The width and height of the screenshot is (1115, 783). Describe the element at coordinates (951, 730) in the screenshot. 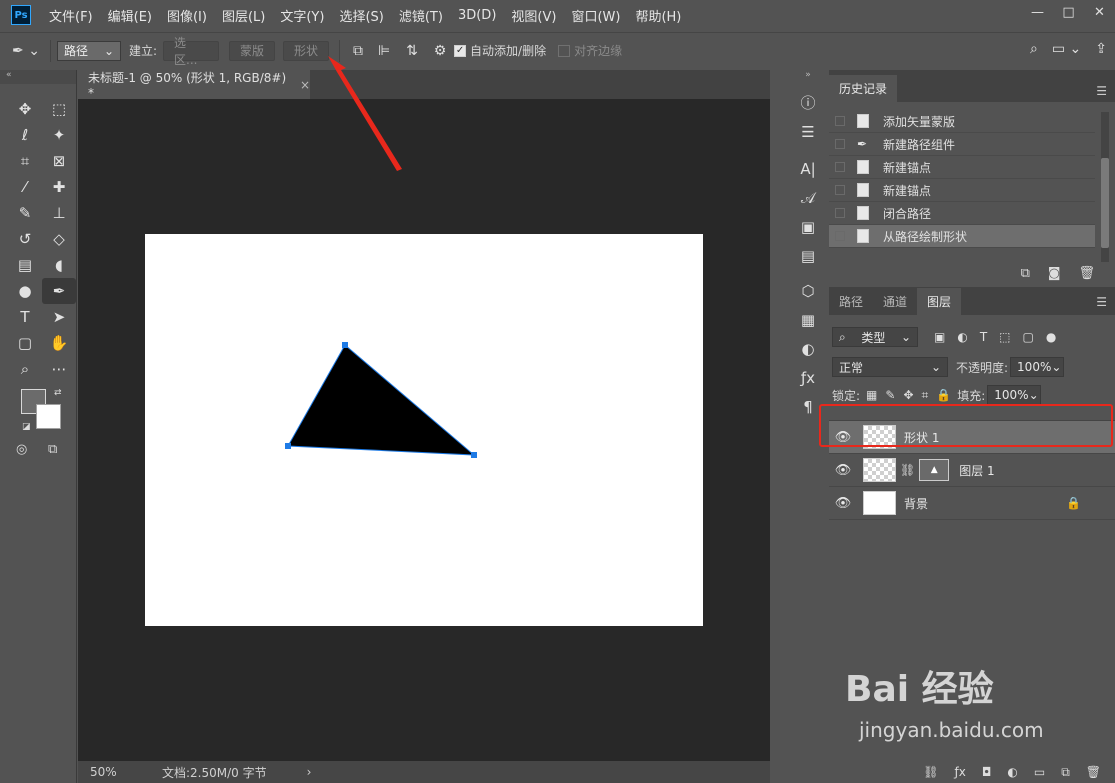

I see `watermark-url: jingyan.baidu.com` at that location.